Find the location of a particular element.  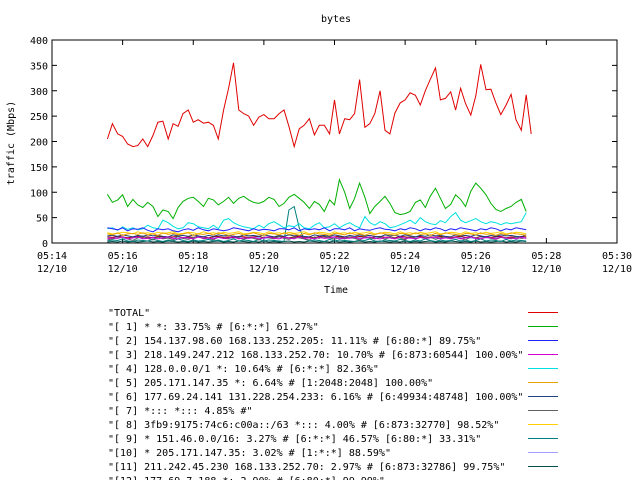

chart-title: bytes is located at coordinates (336, 19).